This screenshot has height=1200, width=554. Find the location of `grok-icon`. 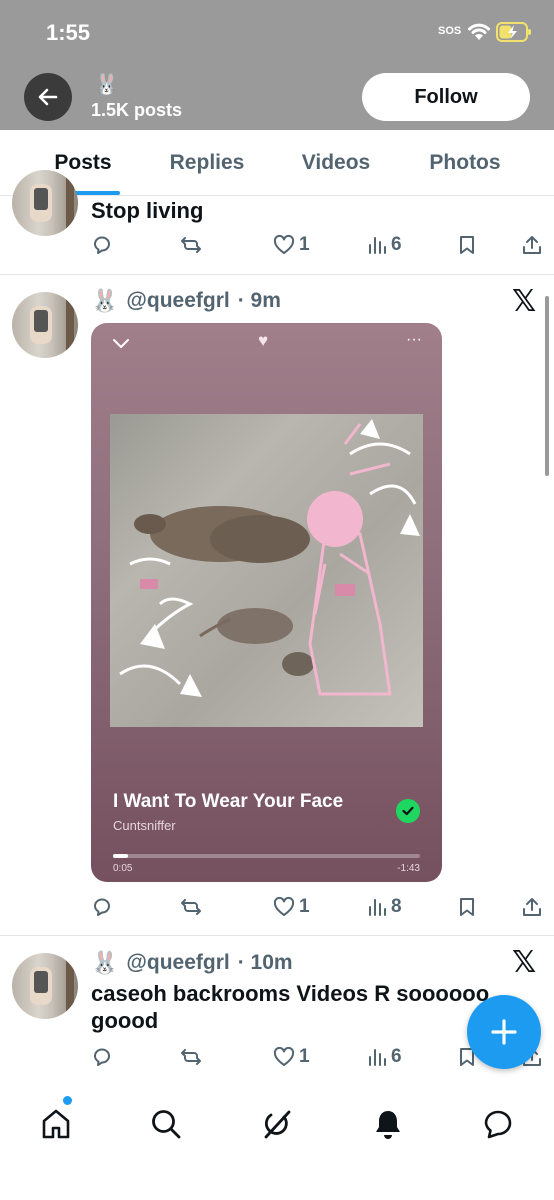

grok-icon is located at coordinates (277, 1124).